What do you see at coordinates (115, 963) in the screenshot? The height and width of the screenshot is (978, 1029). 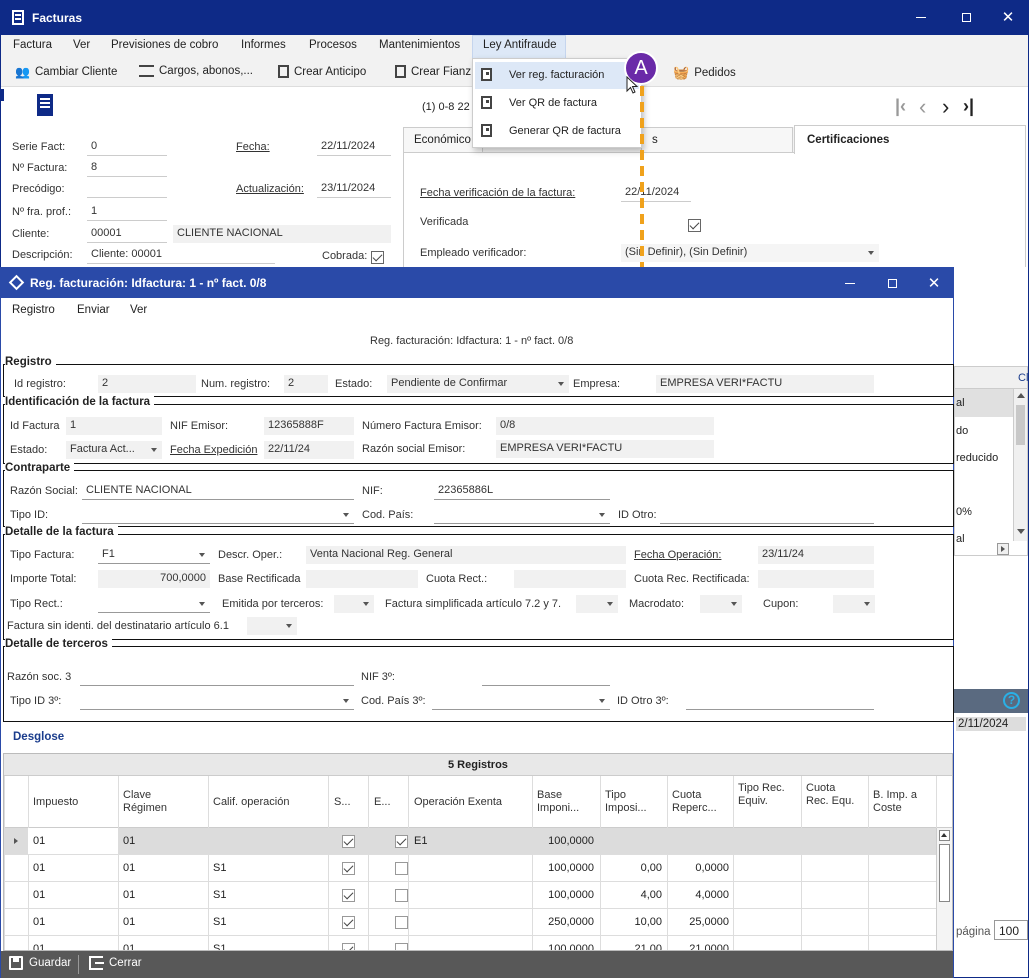 I see `cerrar-button: Cerrar` at bounding box center [115, 963].